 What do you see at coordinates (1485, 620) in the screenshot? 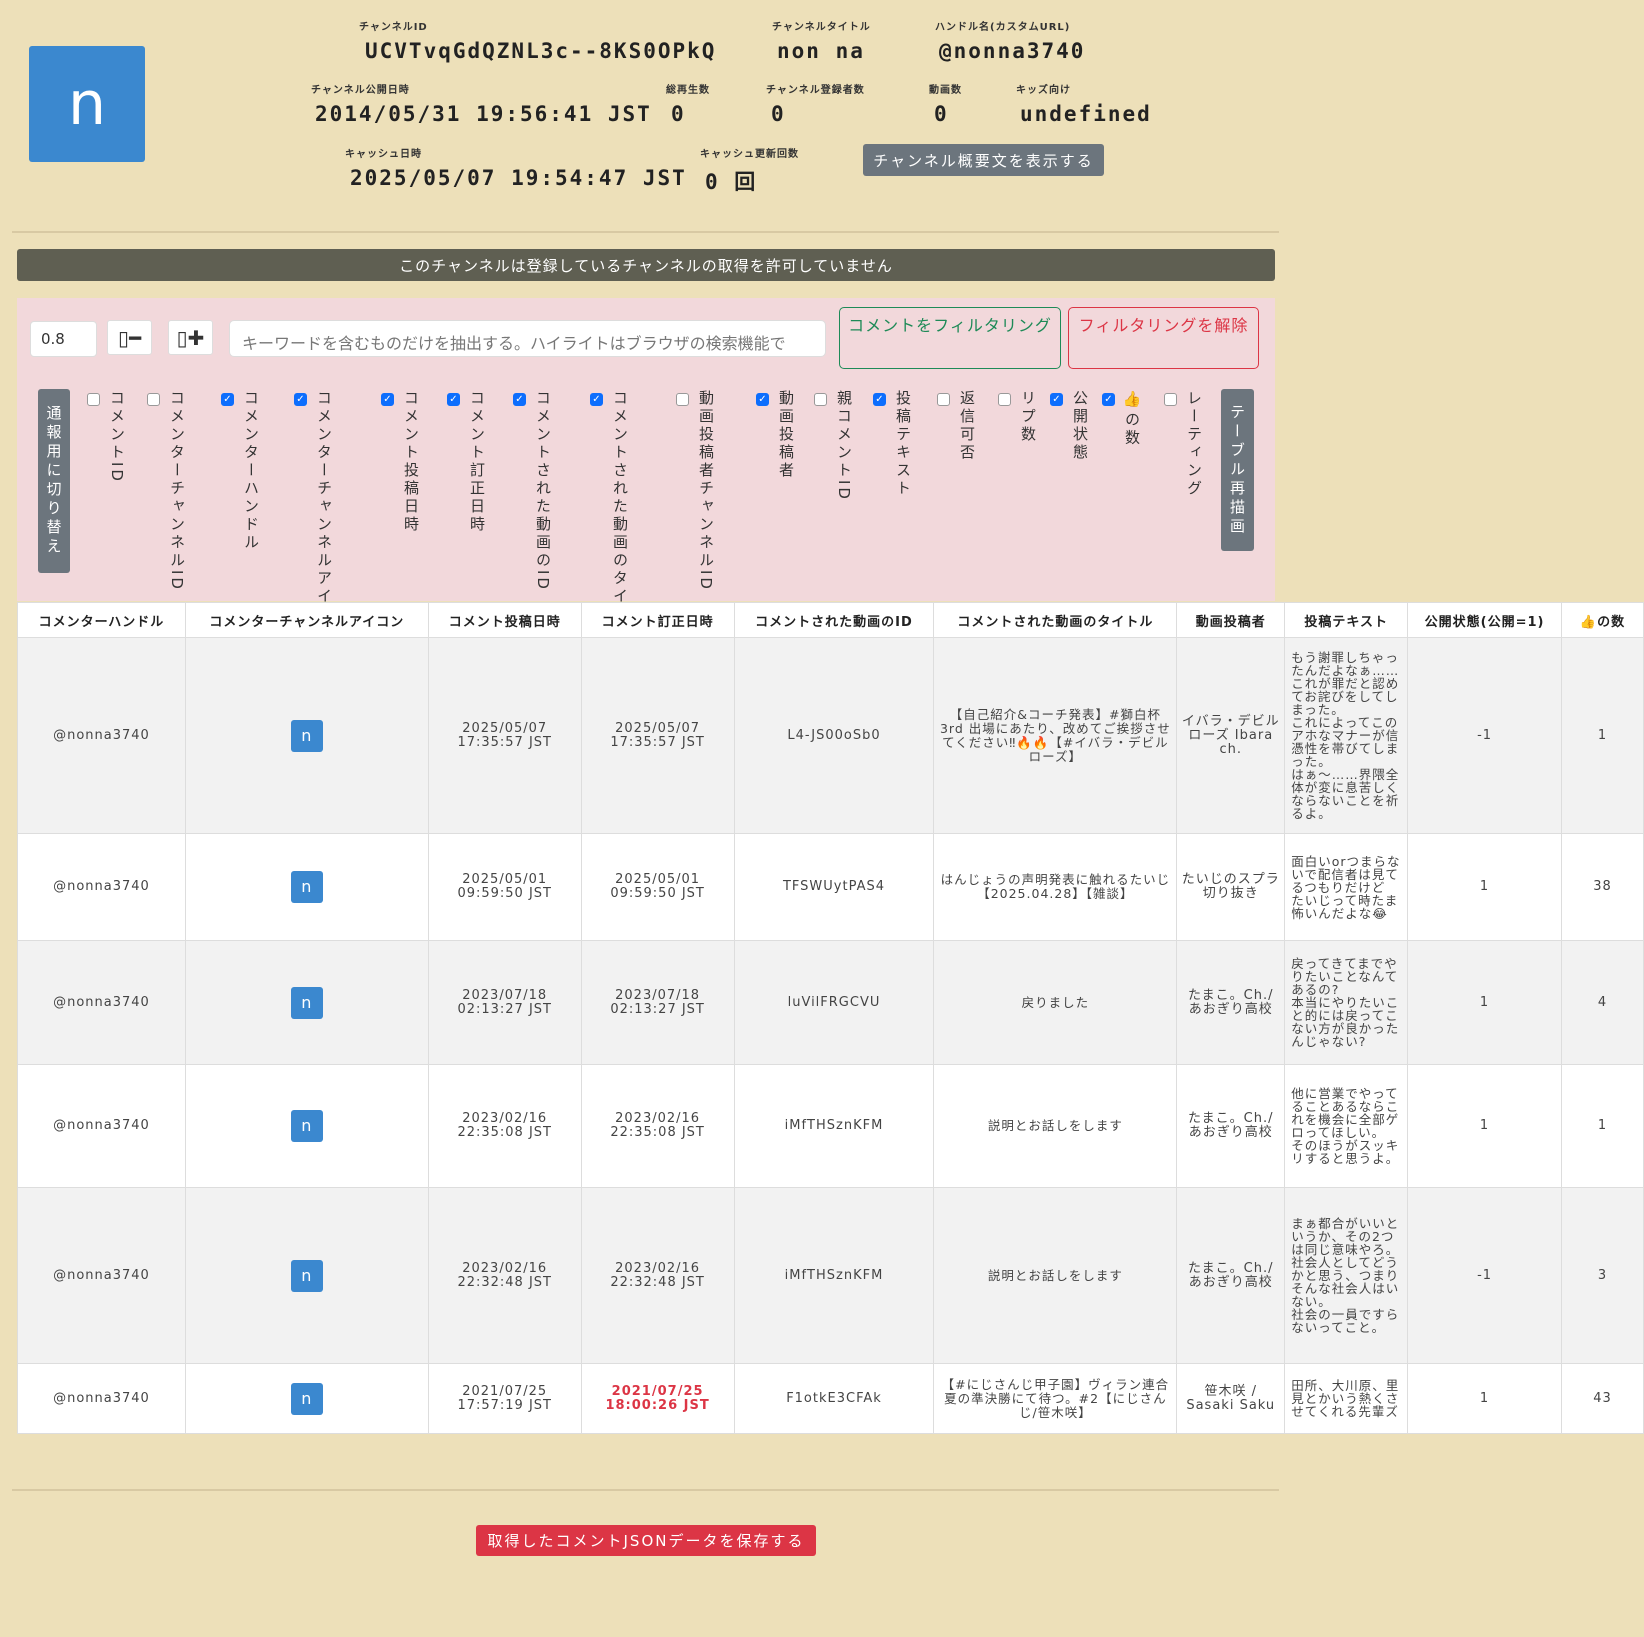
I see `column-header: 公開状態(公開=1)` at bounding box center [1485, 620].